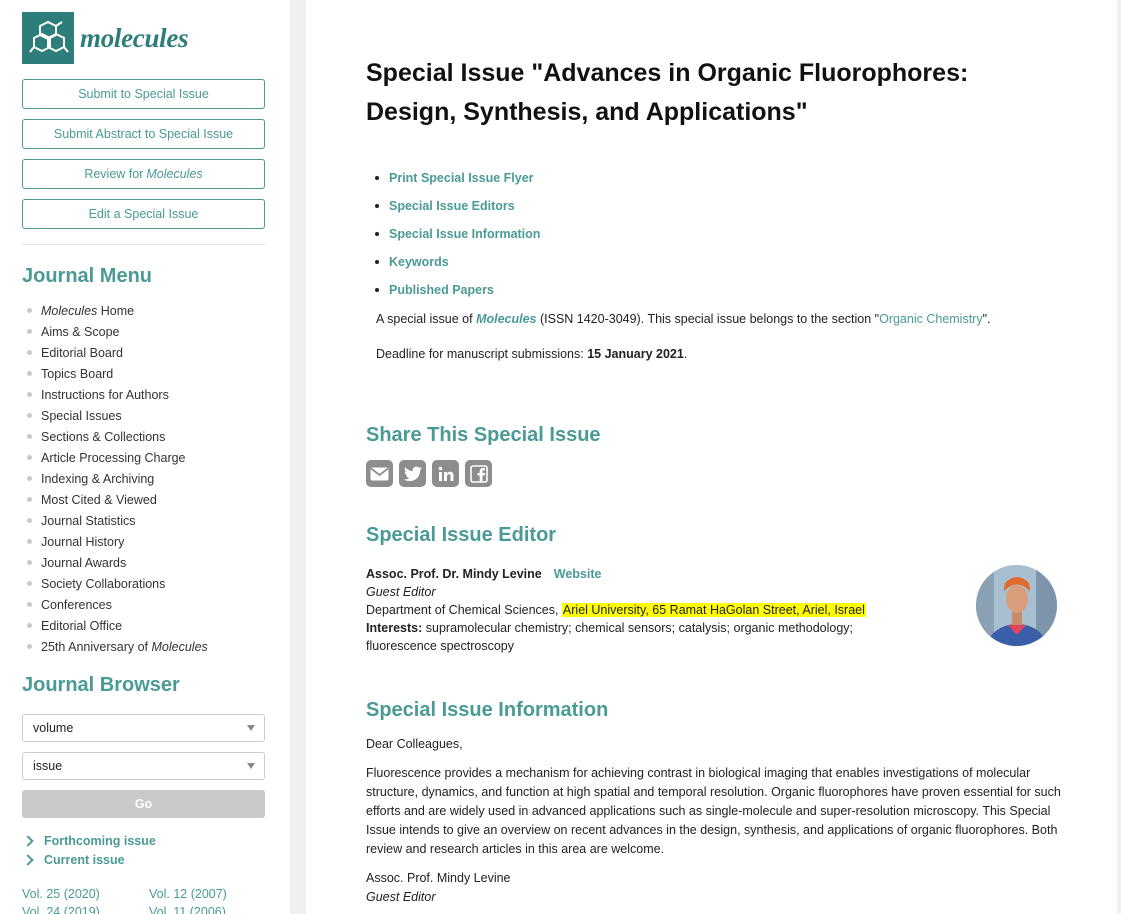 The height and width of the screenshot is (914, 1121). Describe the element at coordinates (143, 244) in the screenshot. I see `sidebar-divider` at that location.